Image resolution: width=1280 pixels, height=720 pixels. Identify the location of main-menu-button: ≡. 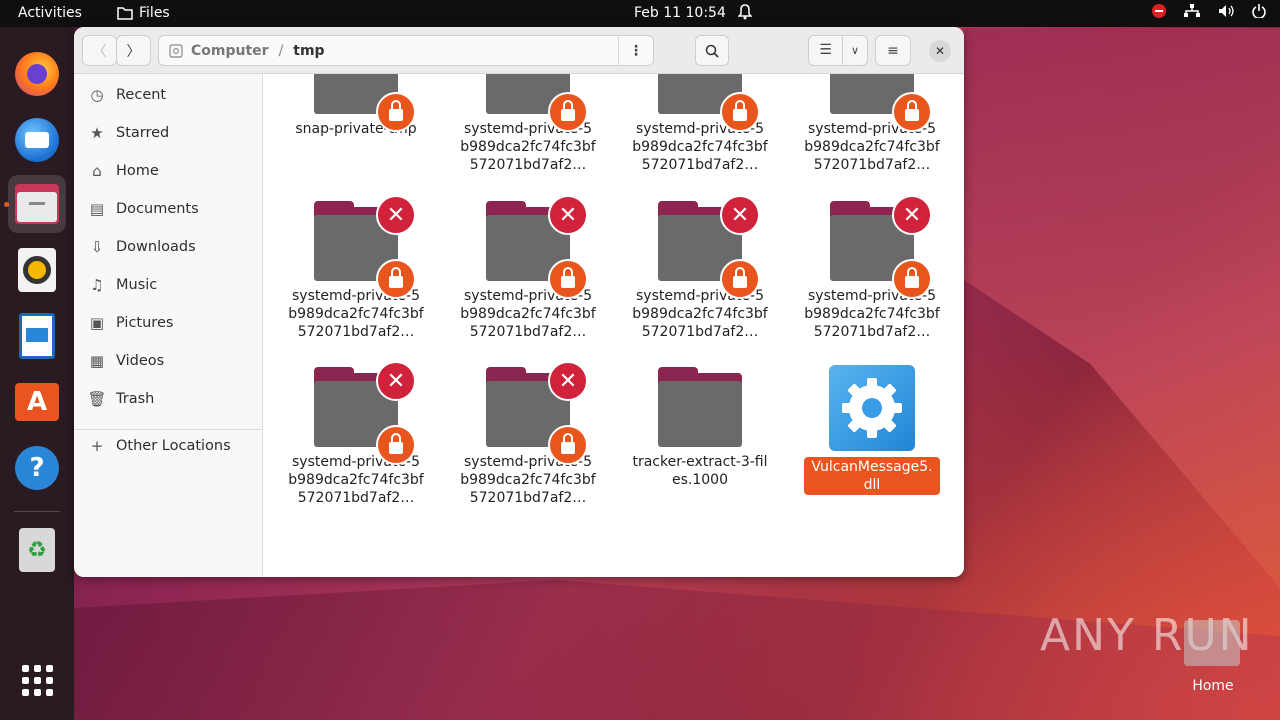
(893, 50).